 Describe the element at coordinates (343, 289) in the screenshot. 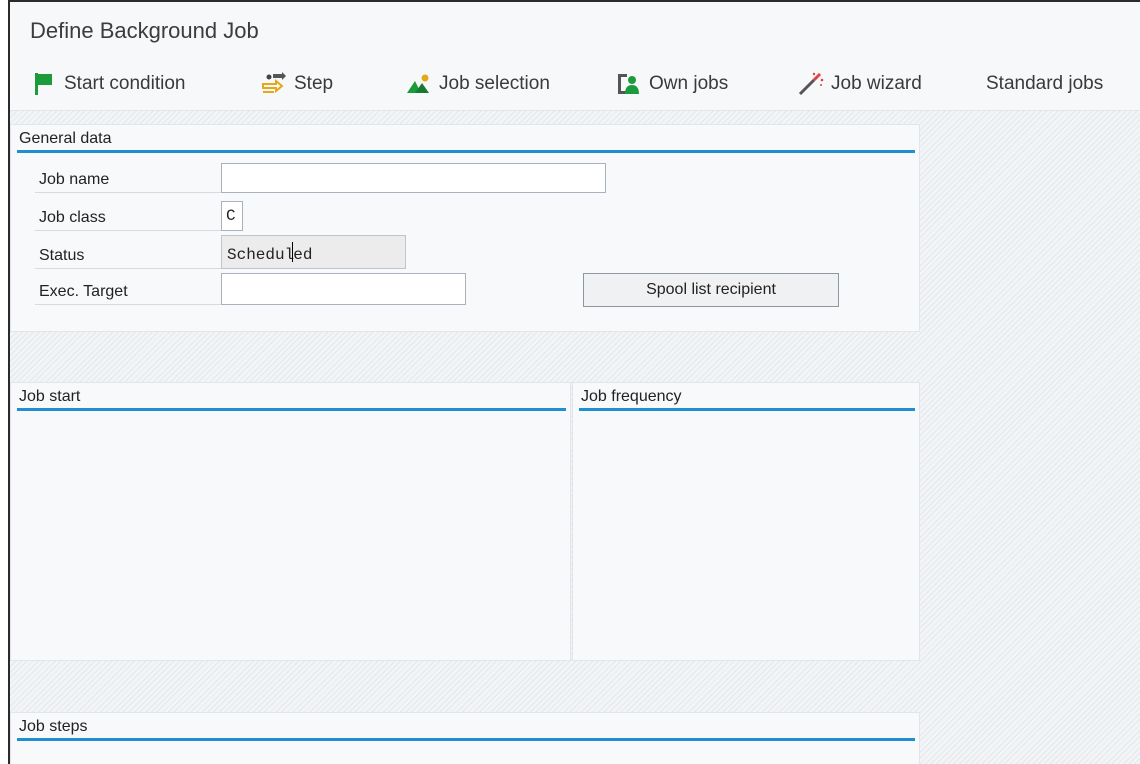

I see `exec-target-input` at that location.